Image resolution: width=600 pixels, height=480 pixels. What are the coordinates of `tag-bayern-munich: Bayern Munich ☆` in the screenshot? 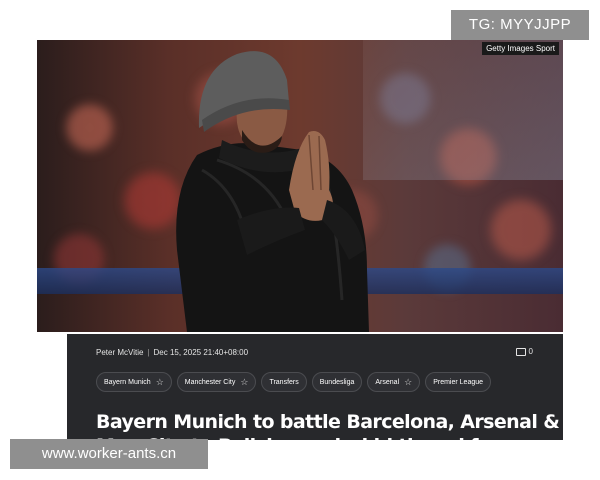 It's located at (134, 382).